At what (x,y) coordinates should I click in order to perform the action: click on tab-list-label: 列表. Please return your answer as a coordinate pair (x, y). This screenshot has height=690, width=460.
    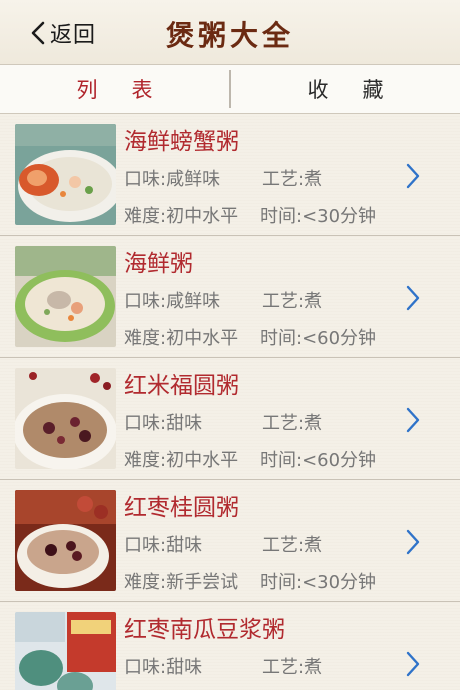
    Looking at the image, I should click on (131, 90).